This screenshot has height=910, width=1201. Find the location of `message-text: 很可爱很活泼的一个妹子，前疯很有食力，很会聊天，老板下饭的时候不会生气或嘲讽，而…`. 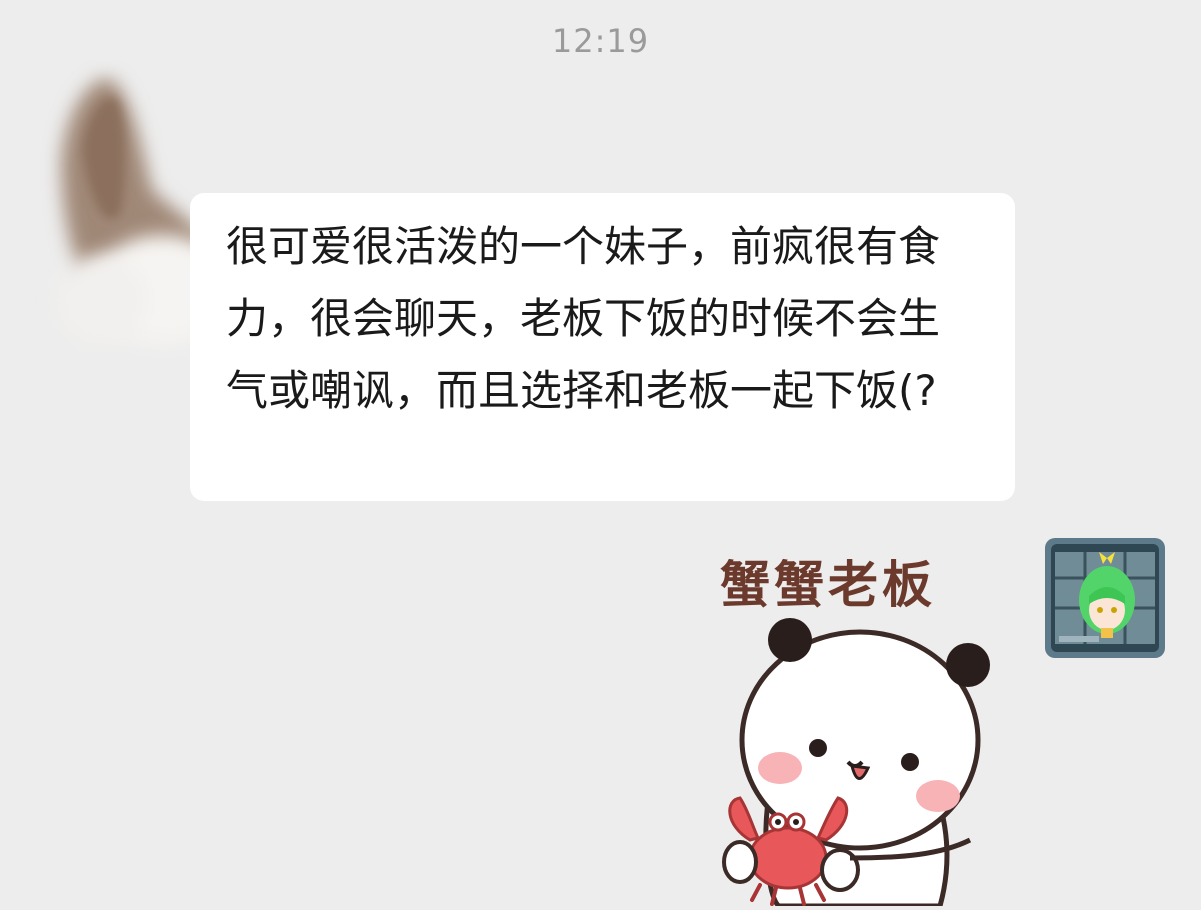

message-text: 很可爱很活泼的一个妹子，前疯很有食力，很会聊天，老板下饭的时候不会生气或嘲讽，而… is located at coordinates (583, 318).